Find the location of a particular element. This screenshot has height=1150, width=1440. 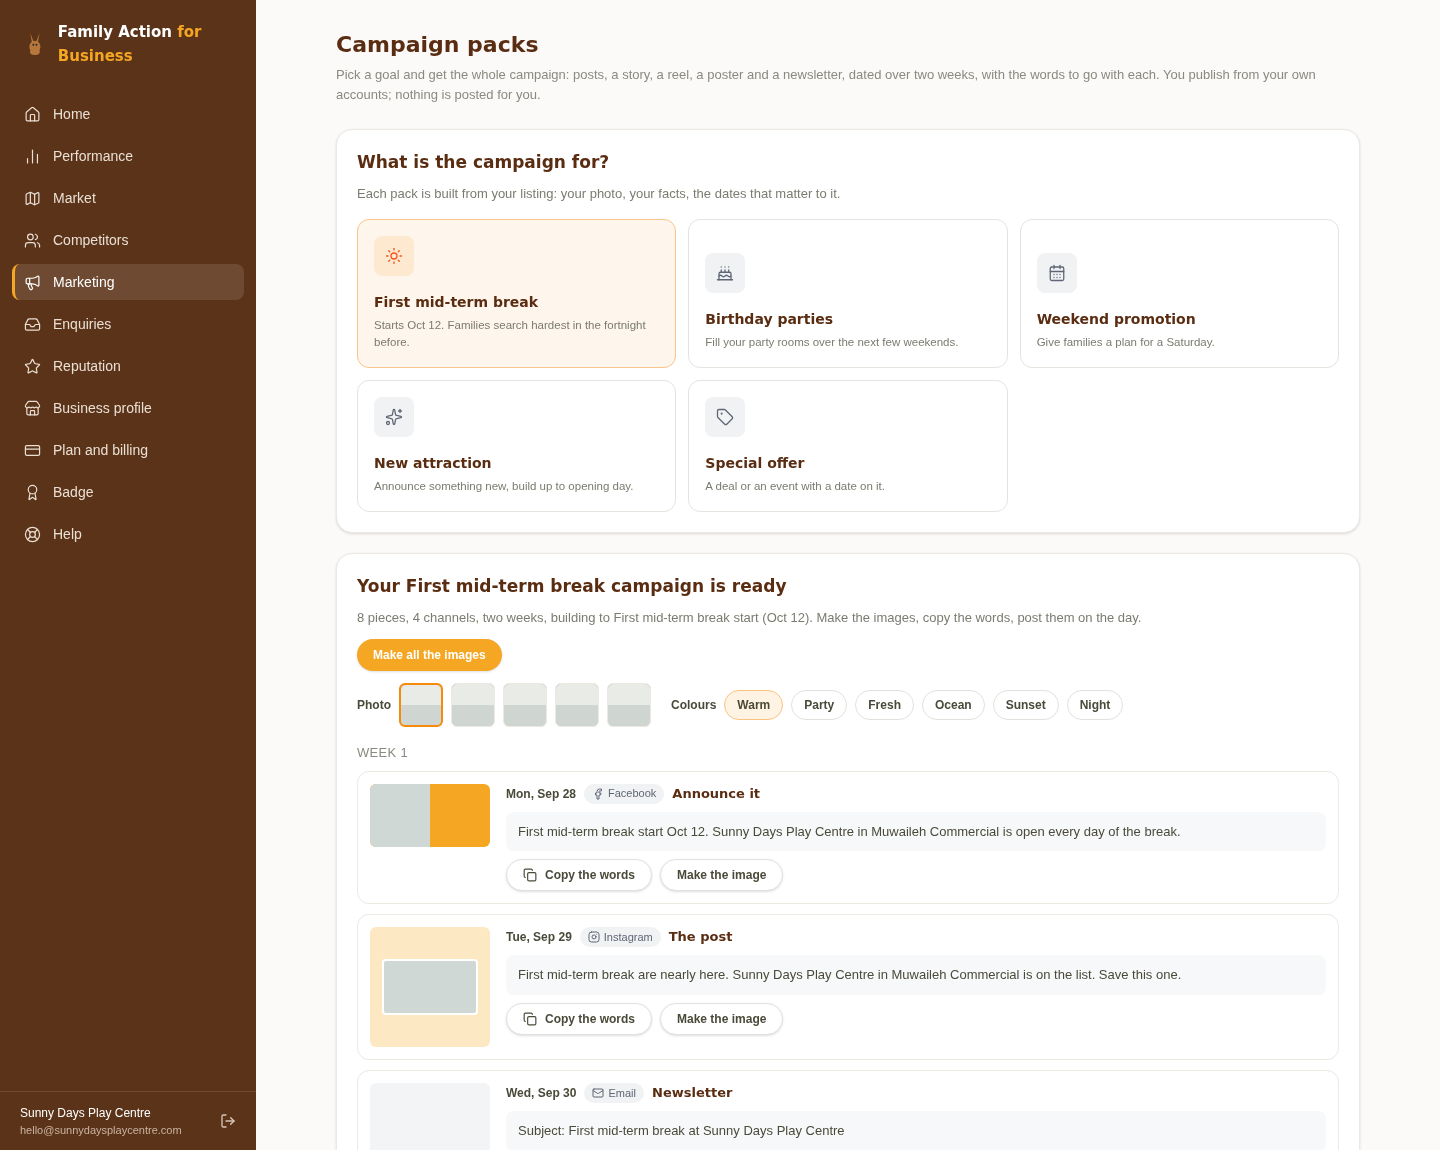

piece-text: First mid-term break start Oct 12. Sunny Days Play Centre in Muwaileh Commercial is open every day of the break. is located at coordinates (916, 831).